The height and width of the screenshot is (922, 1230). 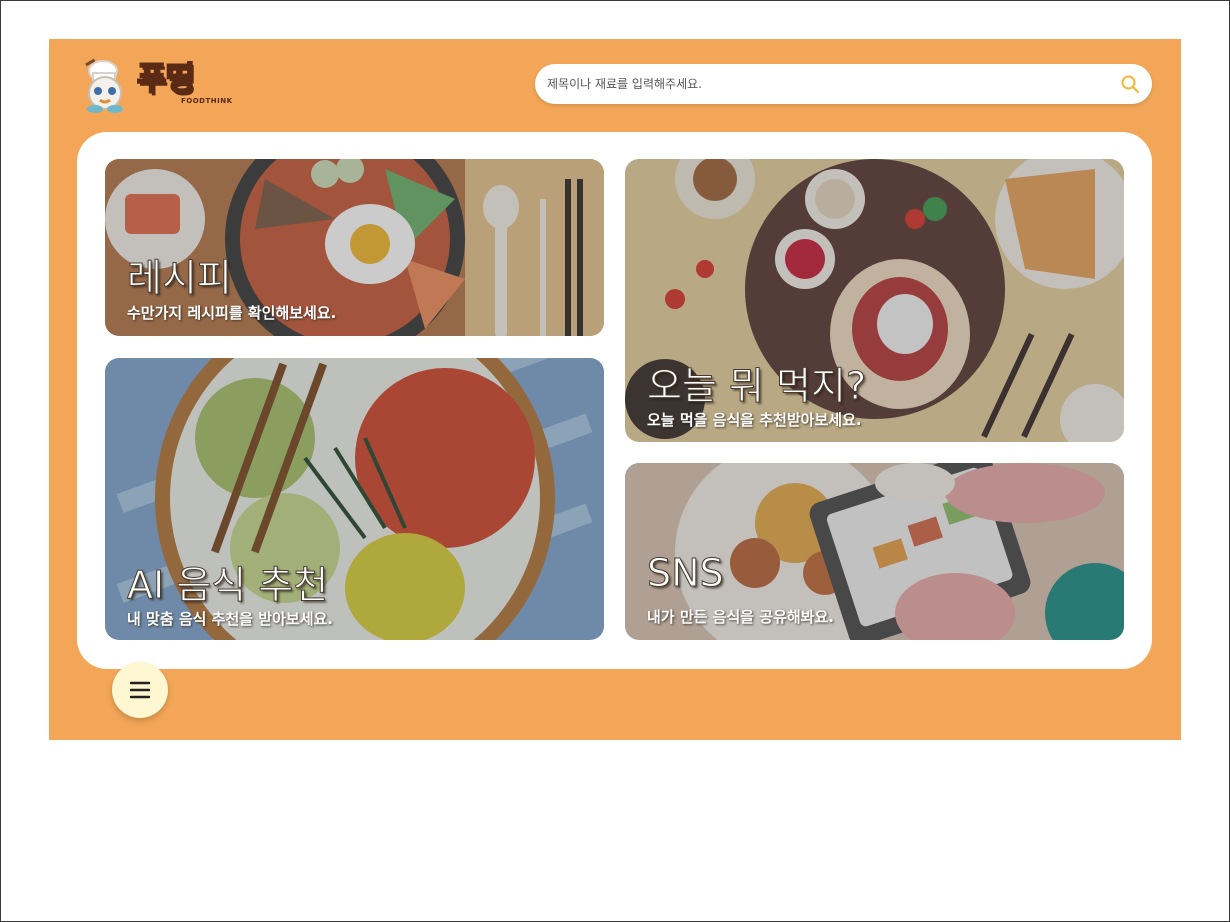 I want to click on recipe-title: 레시피, so click(x=180, y=278).